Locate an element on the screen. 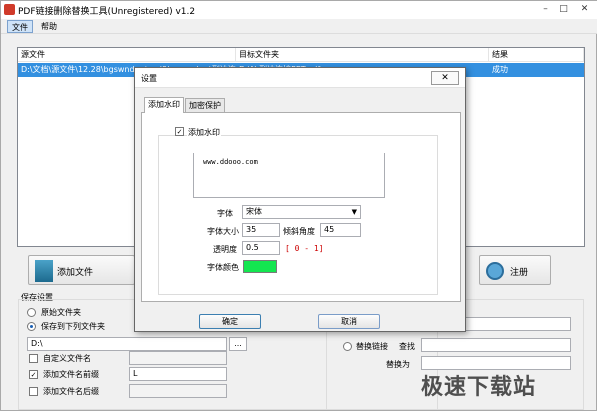 This screenshot has height=411, width=597. add-watermark-label: 添加水印 is located at coordinates (204, 132).